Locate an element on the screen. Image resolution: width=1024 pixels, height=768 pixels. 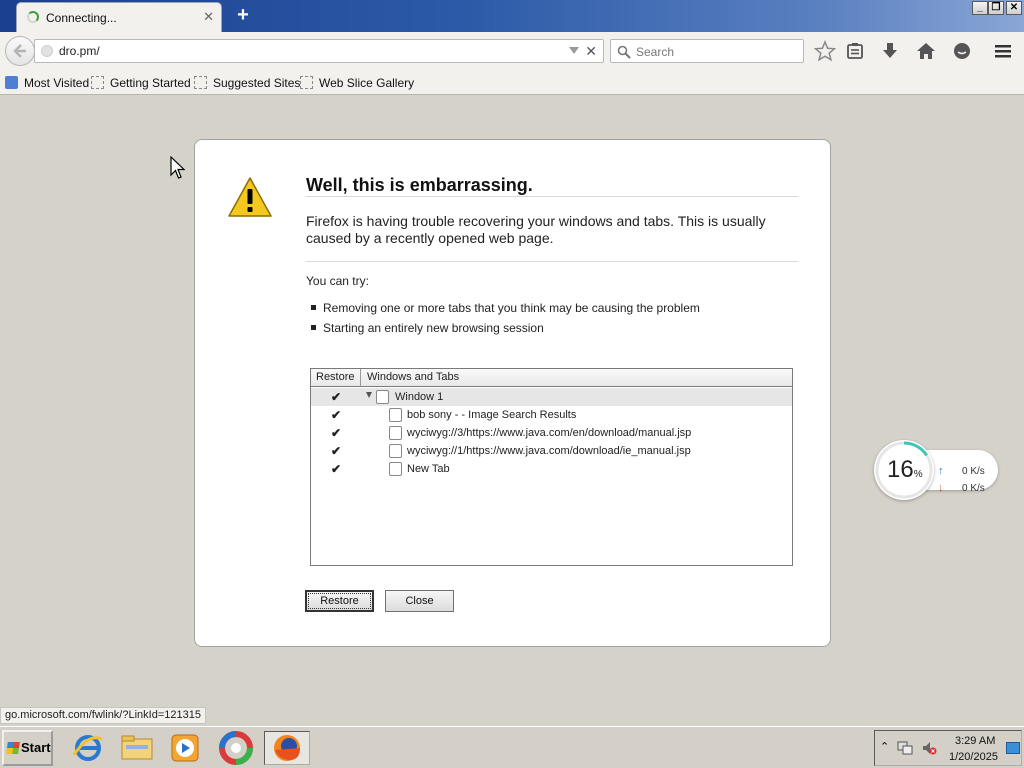
dialog-title: Well, this is embarrassing. is located at coordinates (419, 185).